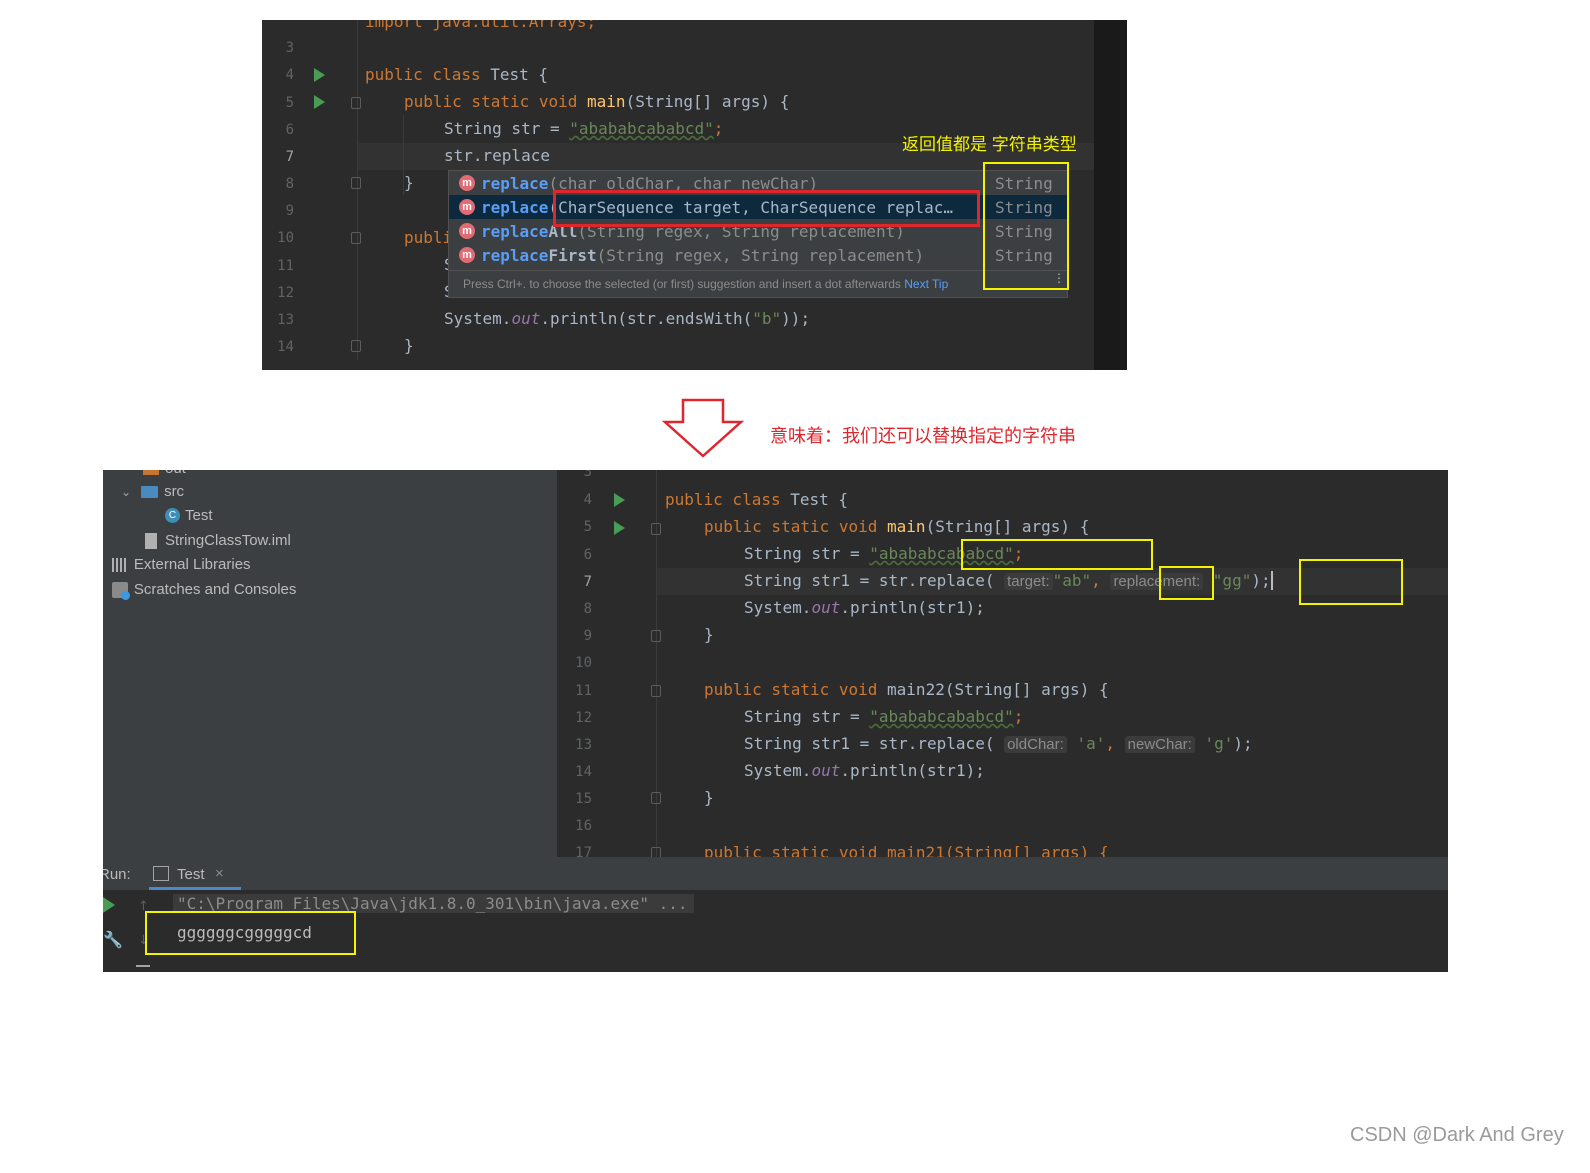 The height and width of the screenshot is (1173, 1590). What do you see at coordinates (219, 873) in the screenshot?
I see `close-tab-icon: ×` at bounding box center [219, 873].